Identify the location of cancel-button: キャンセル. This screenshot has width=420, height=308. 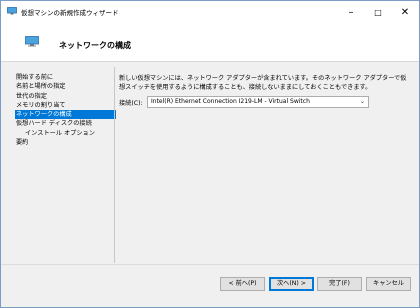
(388, 284).